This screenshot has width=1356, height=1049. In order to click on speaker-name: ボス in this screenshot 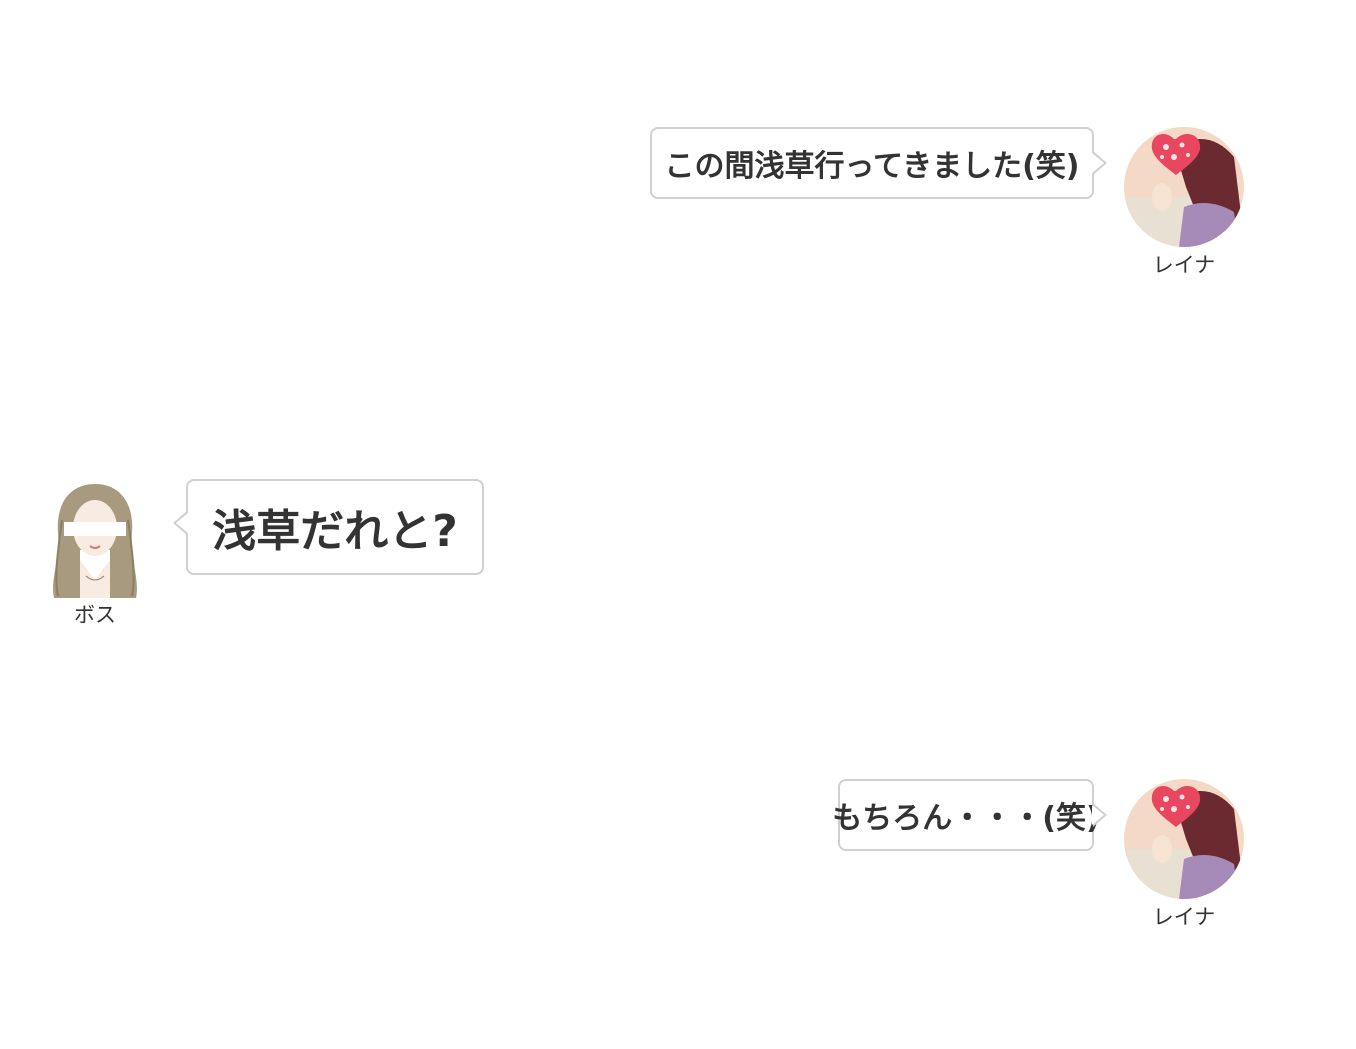, I will do `click(95, 615)`.